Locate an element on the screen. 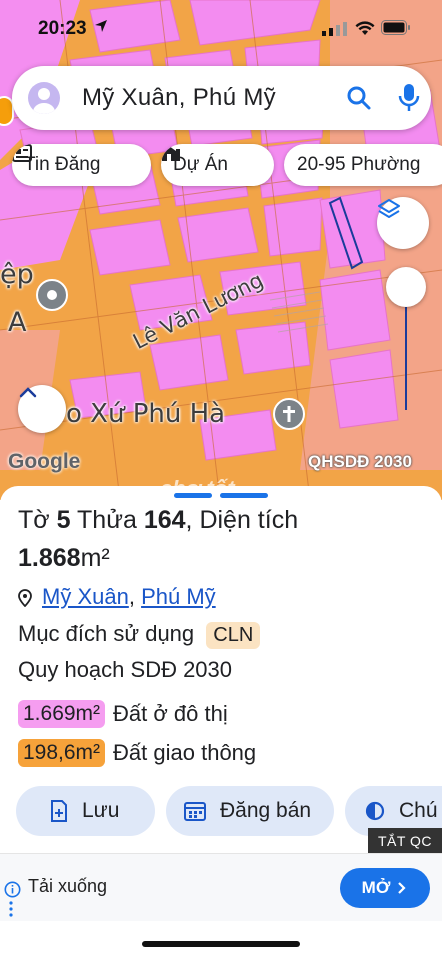  chip-du-an: Dự Án is located at coordinates (217, 165).